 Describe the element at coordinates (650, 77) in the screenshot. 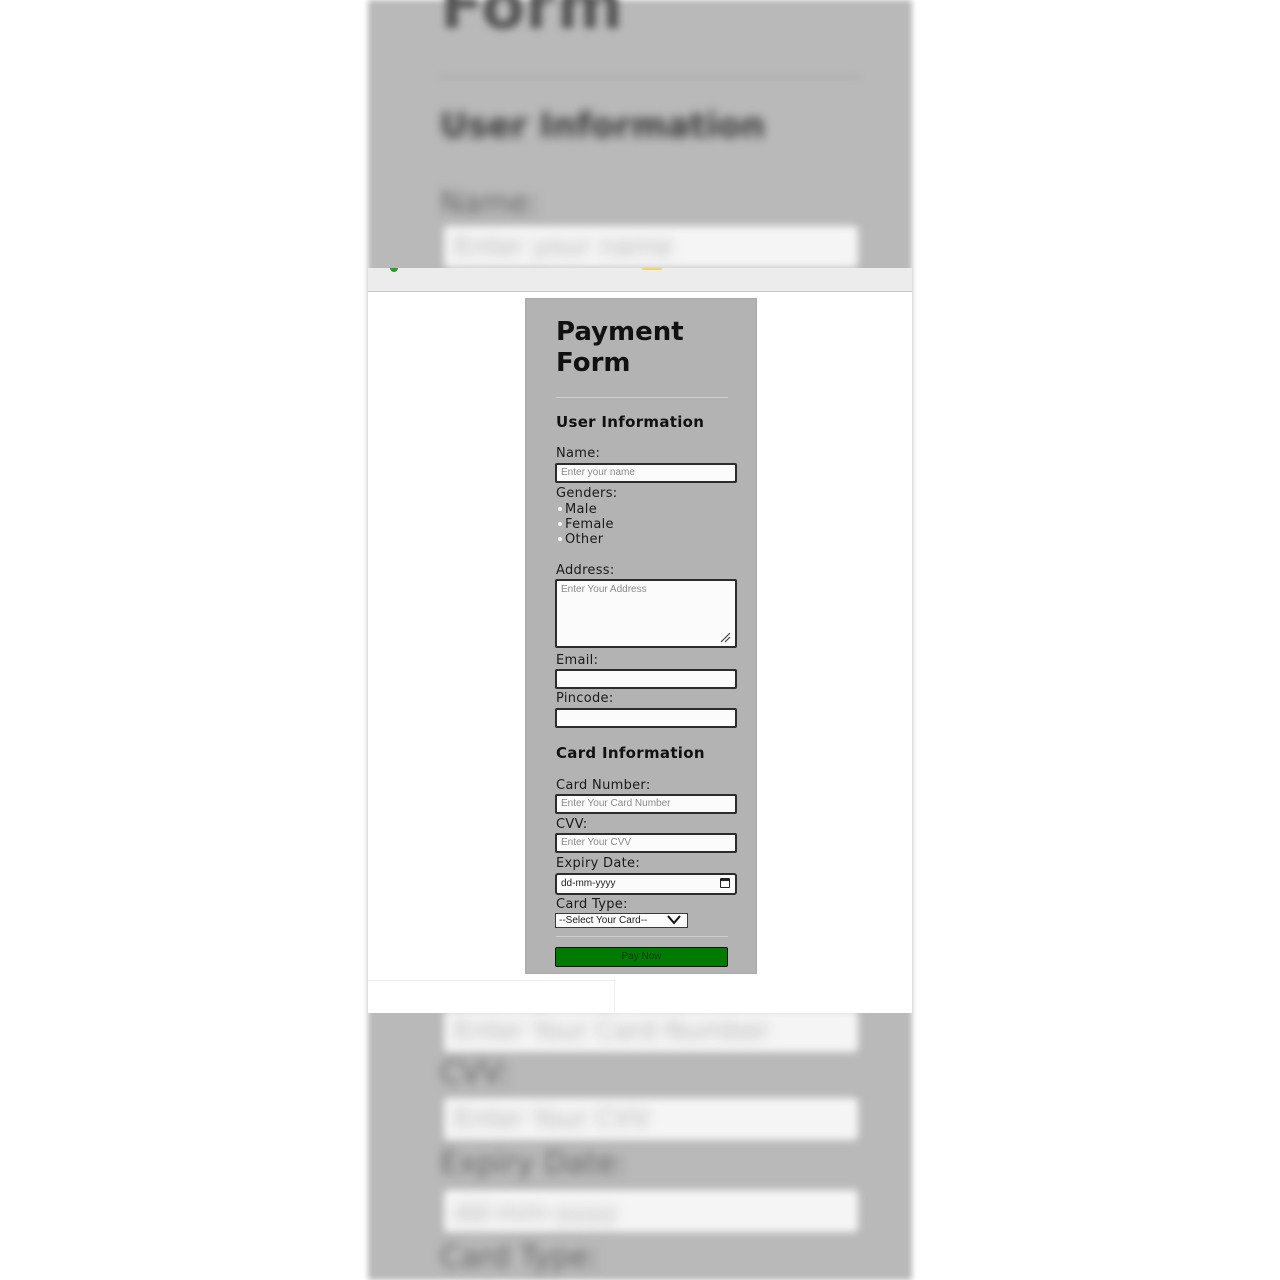

I see `blurred-divider` at that location.